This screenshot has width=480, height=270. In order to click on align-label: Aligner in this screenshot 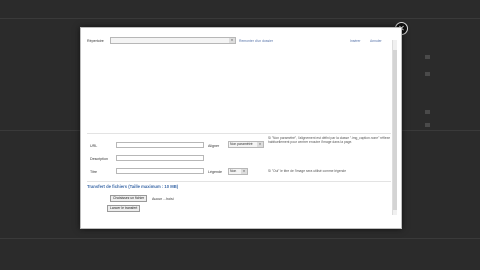, I will do `click(214, 146)`.